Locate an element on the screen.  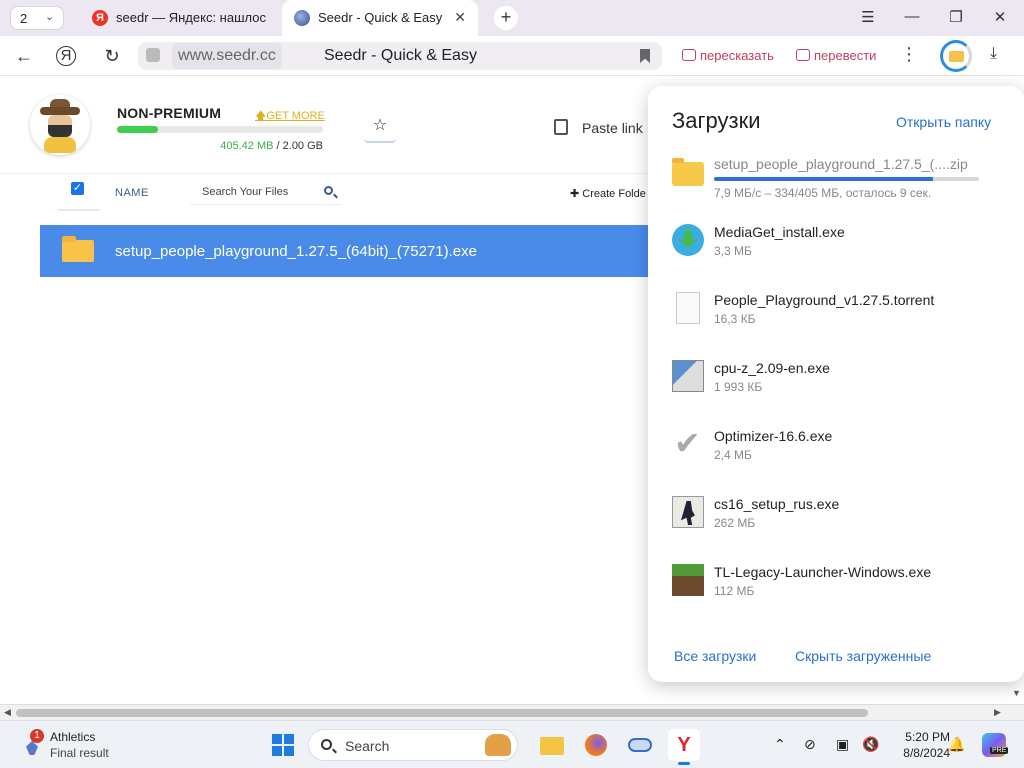
scrollbar-thumb is located at coordinates (442, 713).